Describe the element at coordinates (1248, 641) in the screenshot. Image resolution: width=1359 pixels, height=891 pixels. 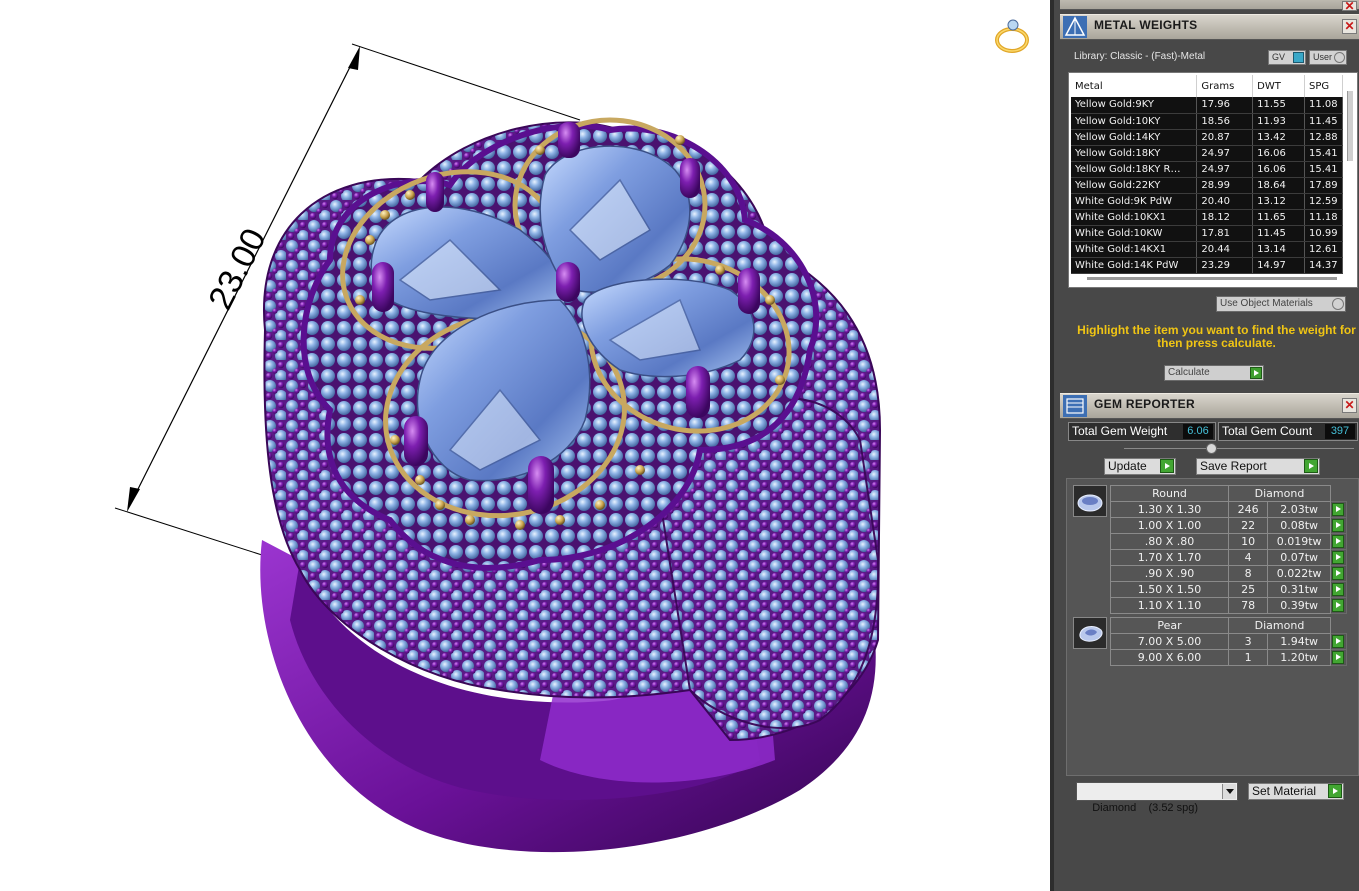
I see `gem-count: 3` at that location.